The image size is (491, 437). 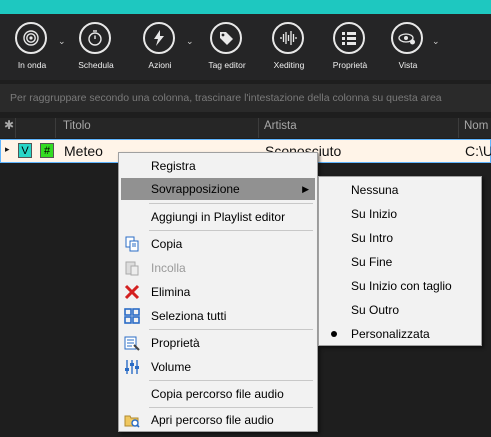 I want to click on grid-header: ✱ Titolo Artista Nom, so click(x=245, y=128).